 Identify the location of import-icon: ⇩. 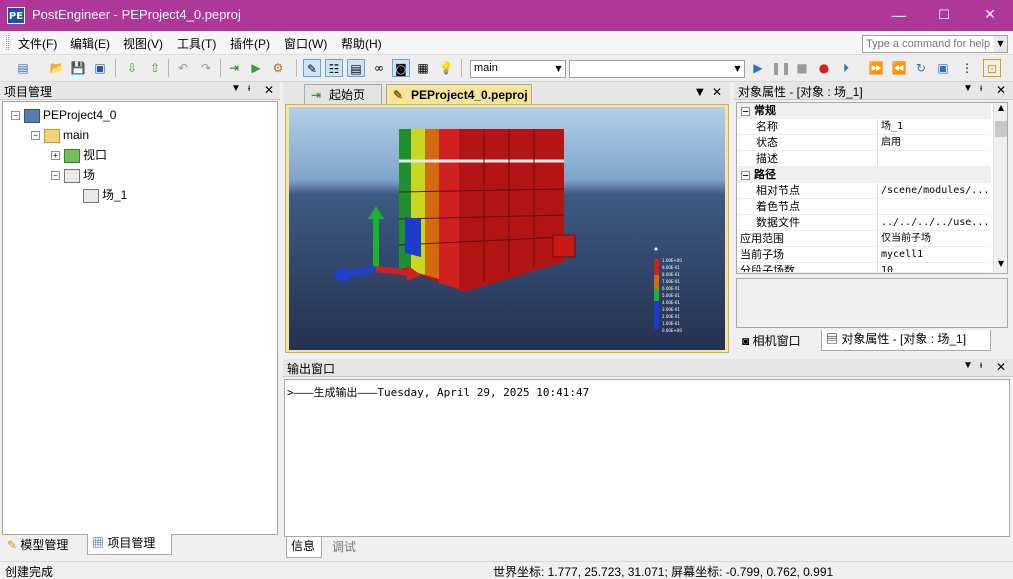
(132, 68).